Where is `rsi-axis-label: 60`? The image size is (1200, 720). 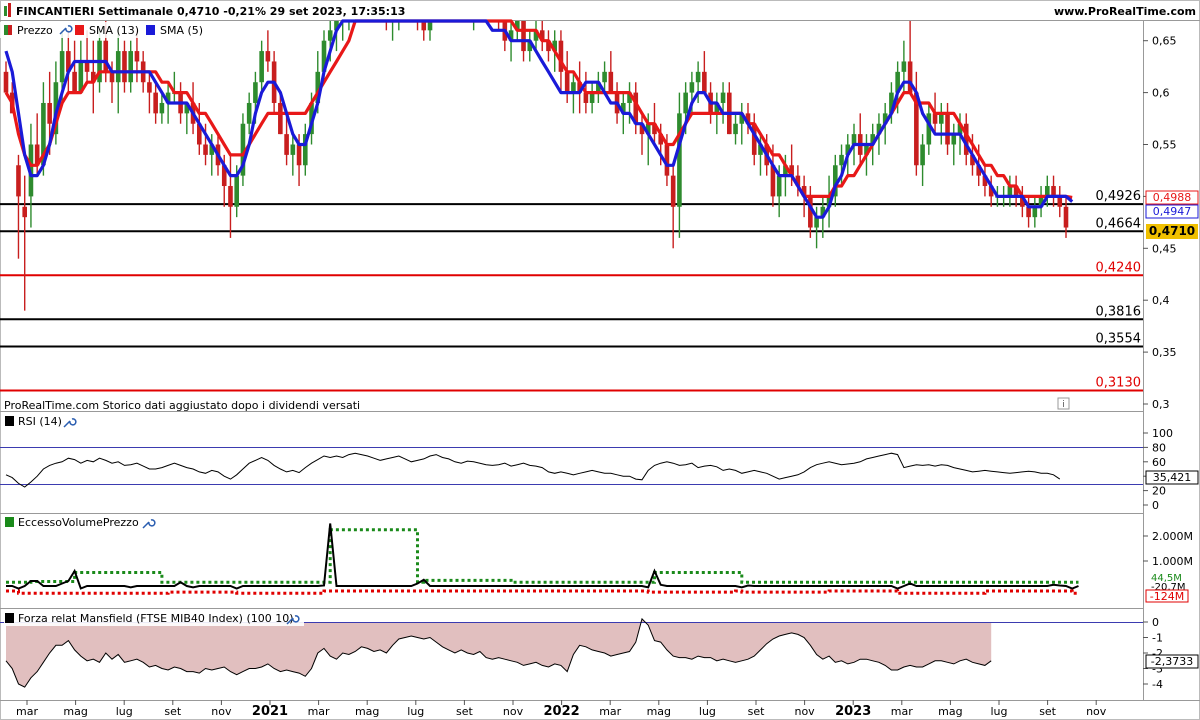
rsi-axis-label: 60 is located at coordinates (1159, 462).